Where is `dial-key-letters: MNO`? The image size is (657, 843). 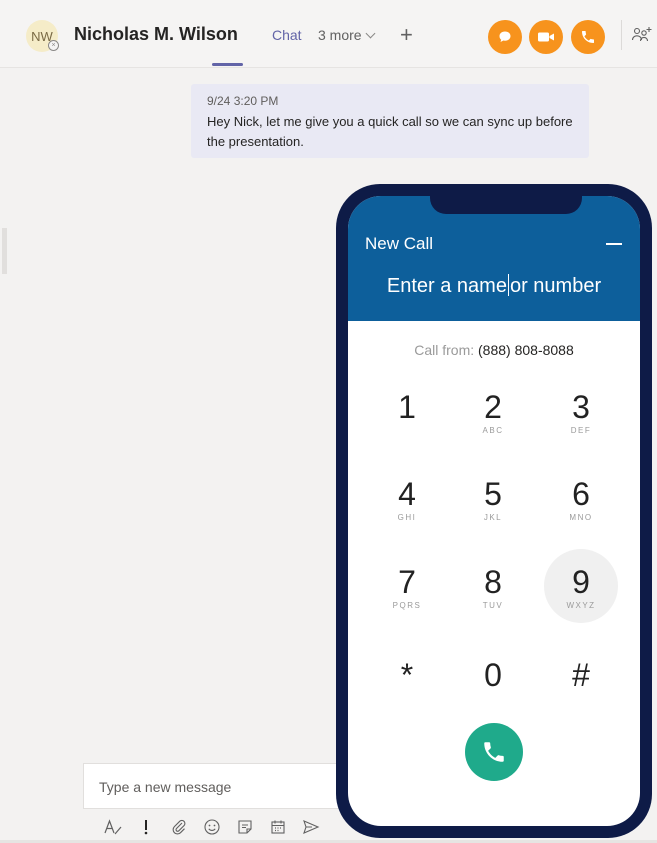
dial-key-letters: MNO is located at coordinates (581, 517).